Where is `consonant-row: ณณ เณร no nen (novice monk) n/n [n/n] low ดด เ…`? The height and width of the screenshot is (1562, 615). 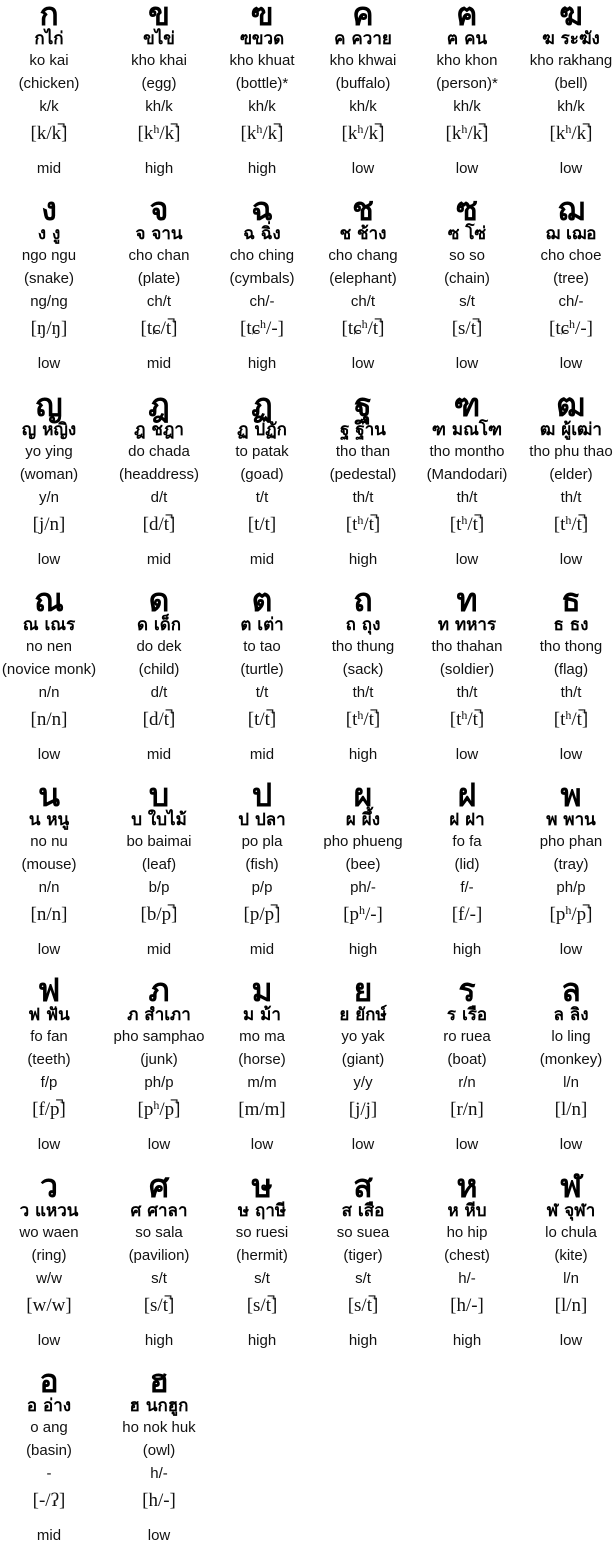
consonant-row: ณณ เณร no nen (novice monk) n/n [n/n] low ดด เ… is located at coordinates (307, 681).